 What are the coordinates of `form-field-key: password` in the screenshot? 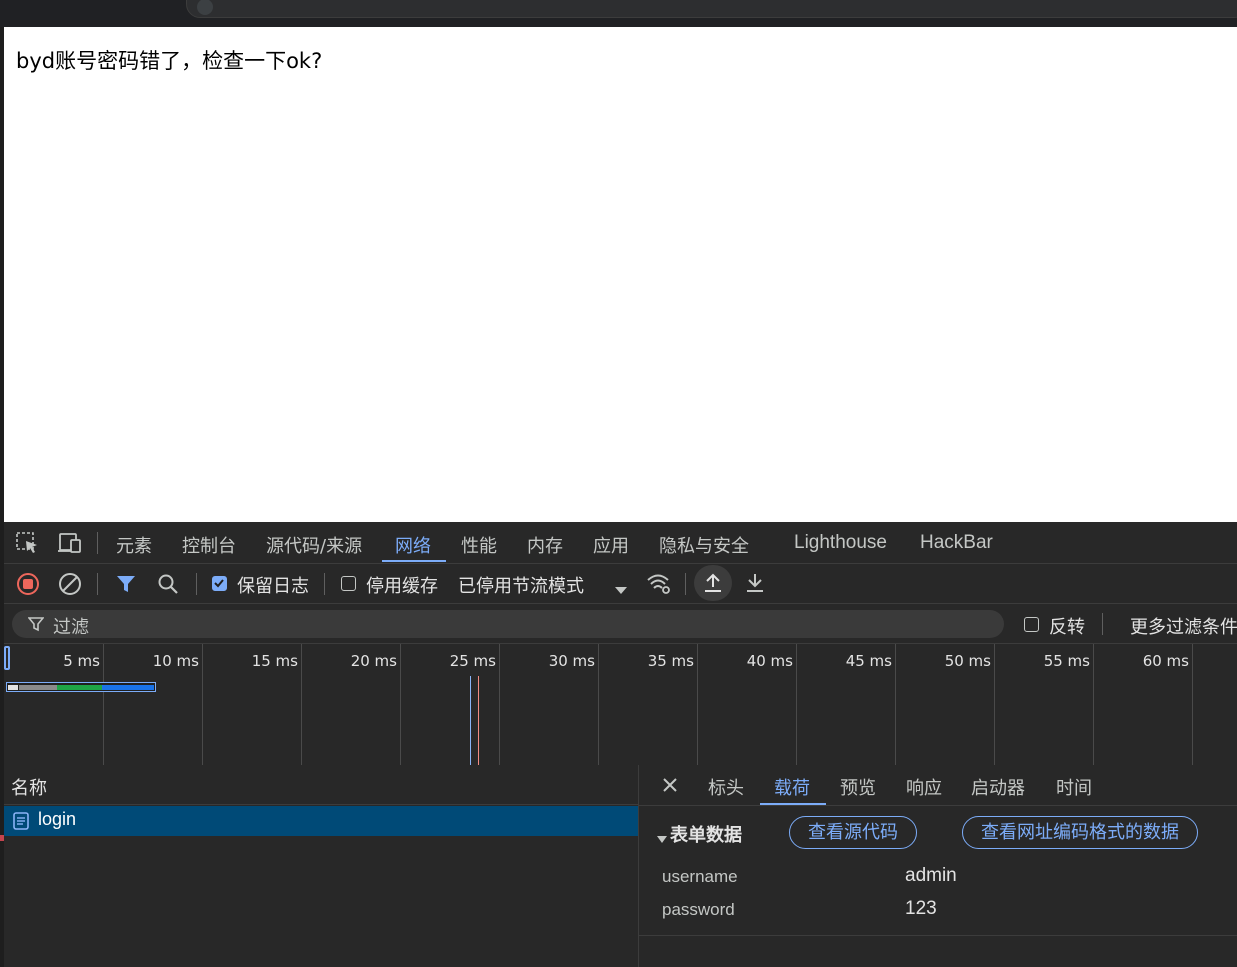 It's located at (698, 909).